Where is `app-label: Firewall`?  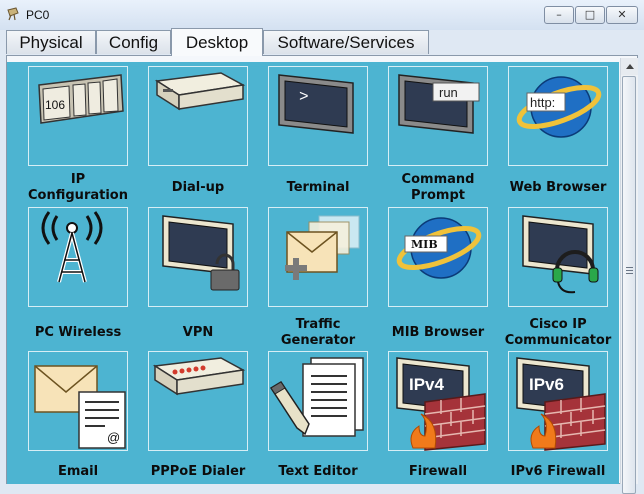
app-label: Firewall is located at coordinates (438, 471).